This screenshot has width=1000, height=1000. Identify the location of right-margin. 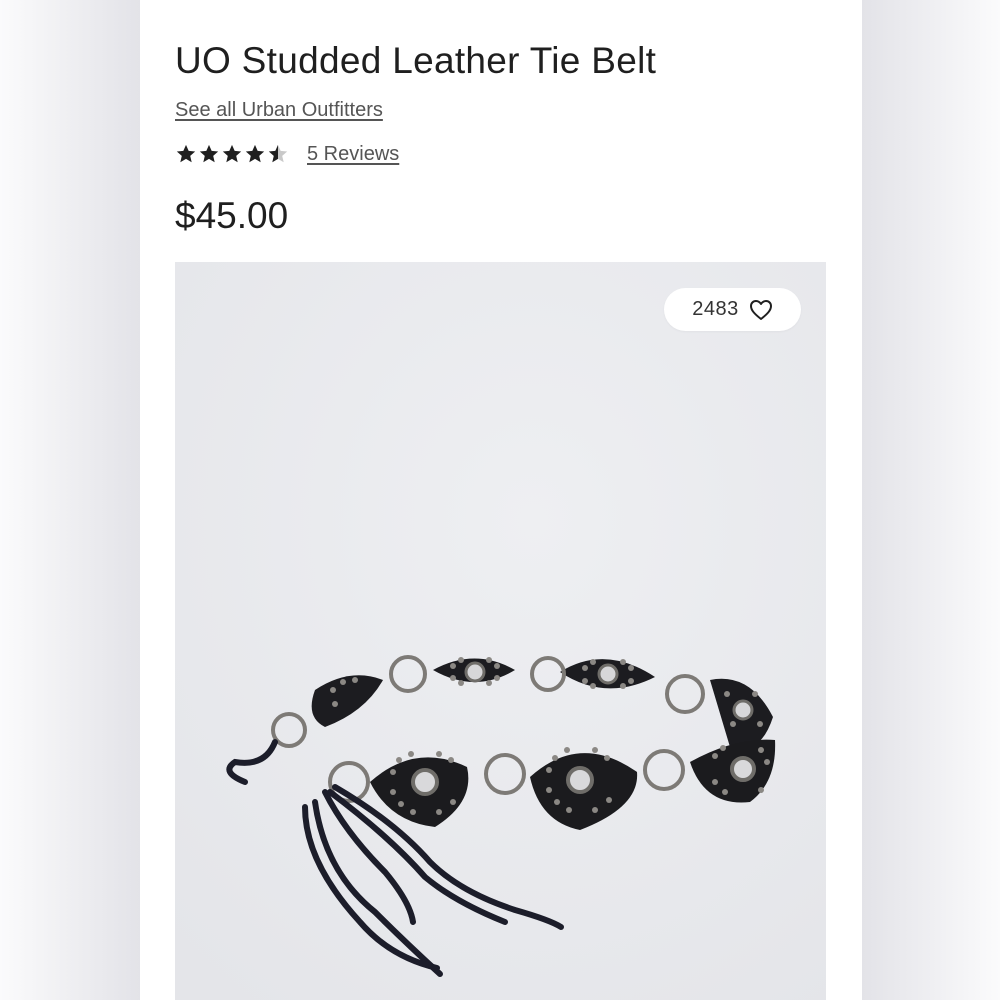
(931, 500).